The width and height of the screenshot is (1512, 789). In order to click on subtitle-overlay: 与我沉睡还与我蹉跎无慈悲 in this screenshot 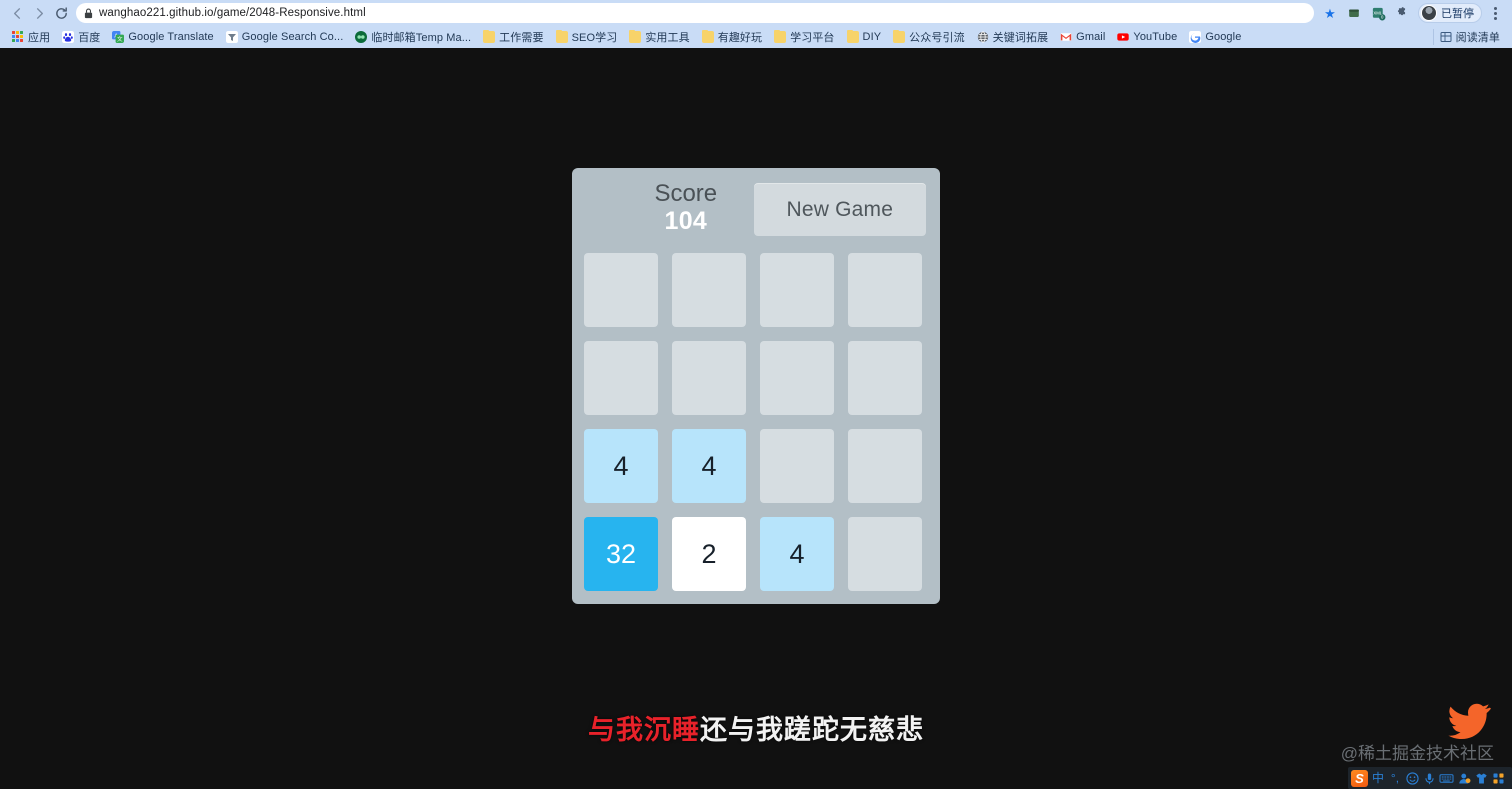, I will do `click(756, 727)`.